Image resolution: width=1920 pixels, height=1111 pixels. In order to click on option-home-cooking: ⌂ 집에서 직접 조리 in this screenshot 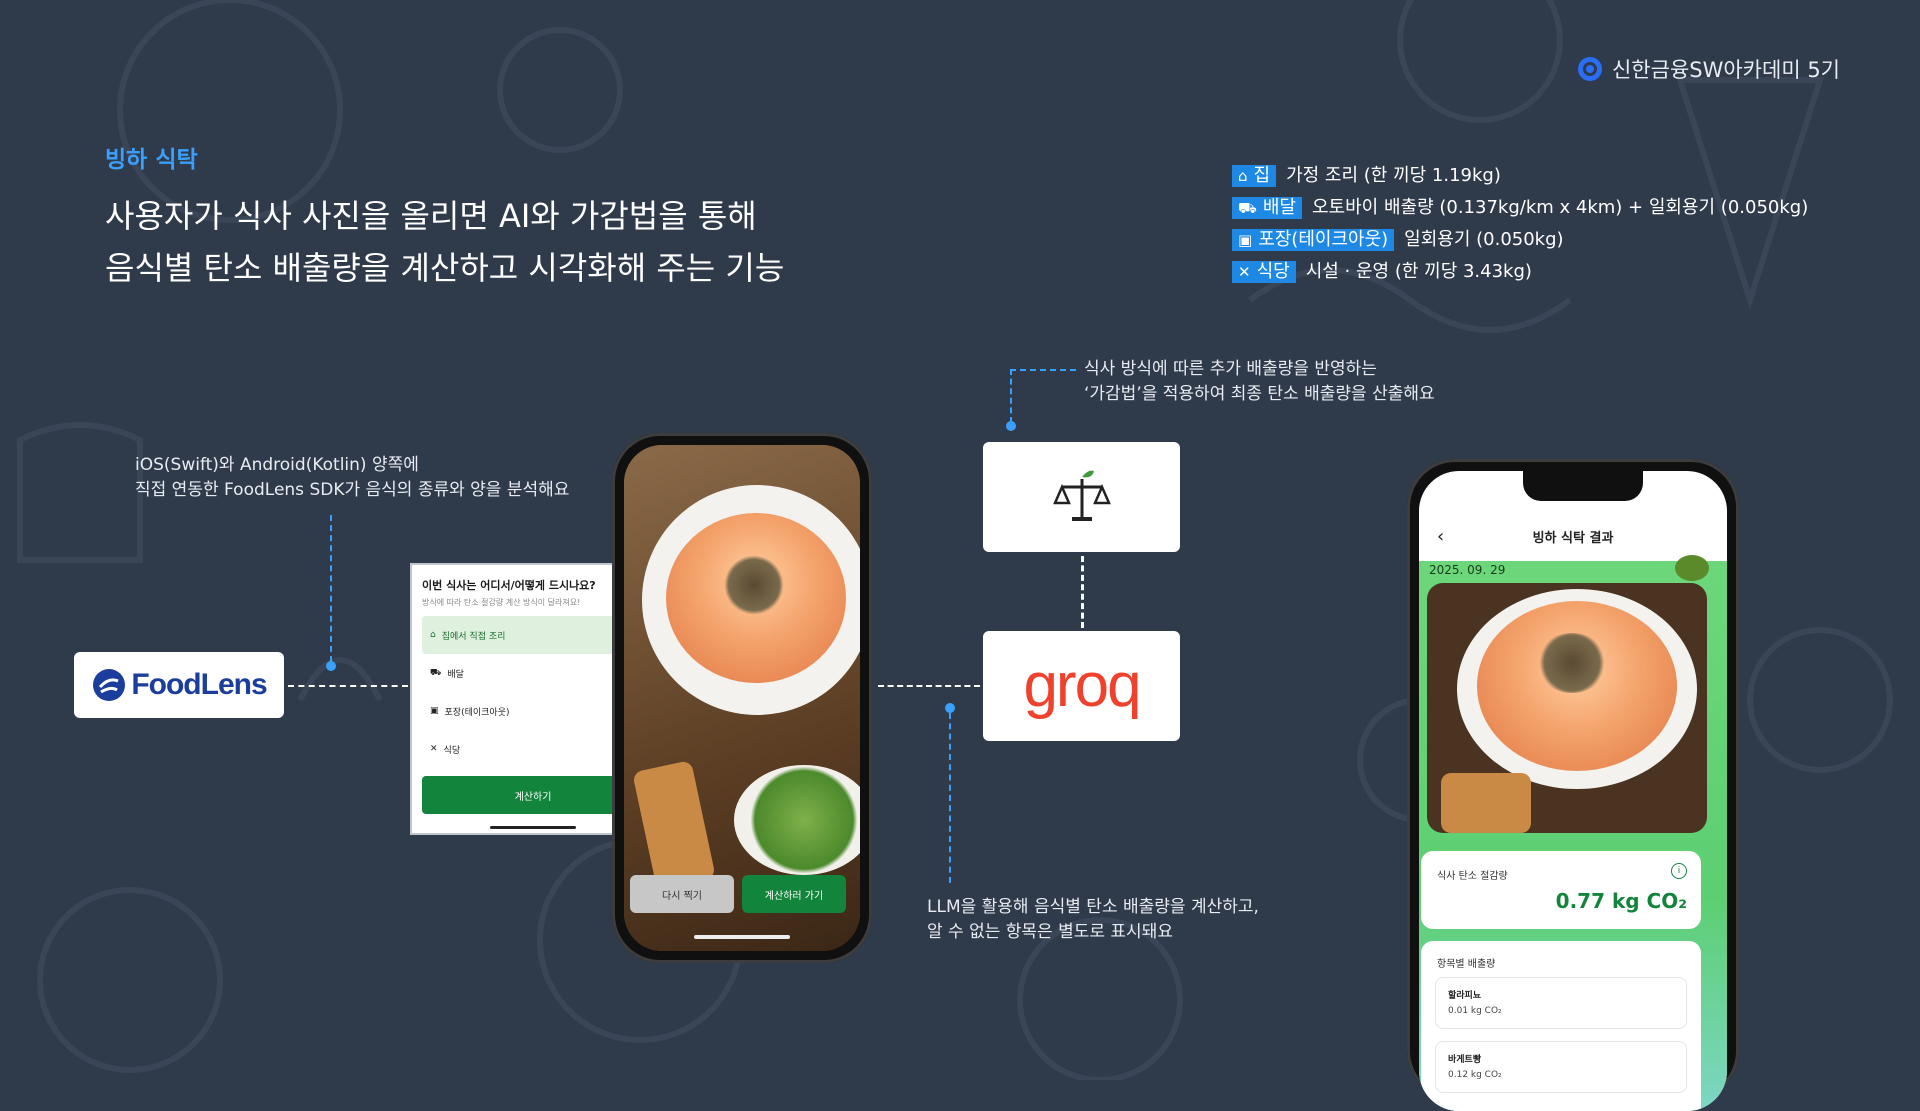, I will do `click(533, 635)`.